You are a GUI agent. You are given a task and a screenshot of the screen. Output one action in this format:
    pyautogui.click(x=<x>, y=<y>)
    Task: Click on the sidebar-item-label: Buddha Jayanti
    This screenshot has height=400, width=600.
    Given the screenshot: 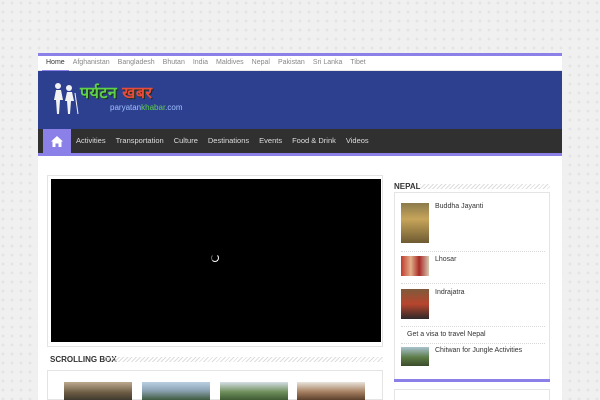 What is the action you would take?
    pyautogui.click(x=459, y=206)
    